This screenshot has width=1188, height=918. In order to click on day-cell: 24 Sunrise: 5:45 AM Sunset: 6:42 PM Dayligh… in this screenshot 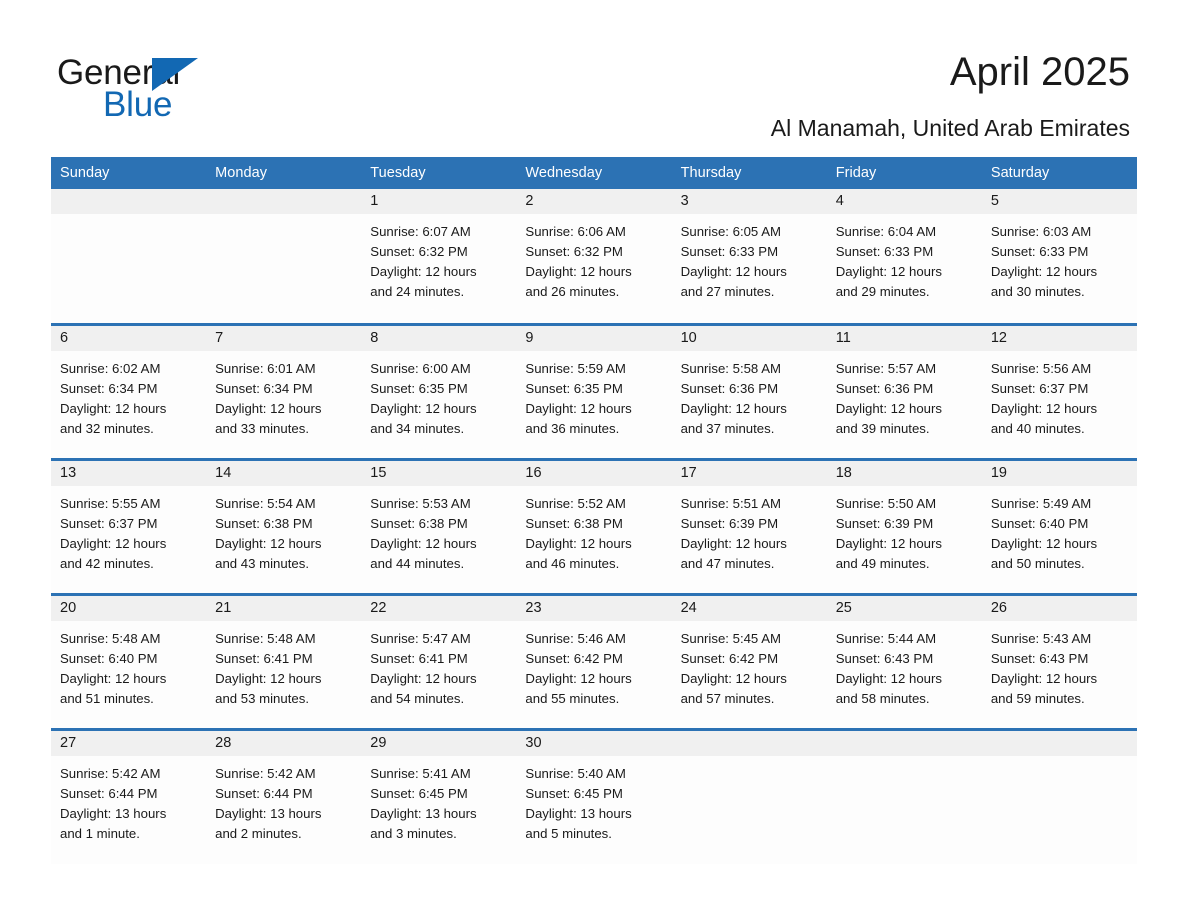, I will do `click(749, 660)`.